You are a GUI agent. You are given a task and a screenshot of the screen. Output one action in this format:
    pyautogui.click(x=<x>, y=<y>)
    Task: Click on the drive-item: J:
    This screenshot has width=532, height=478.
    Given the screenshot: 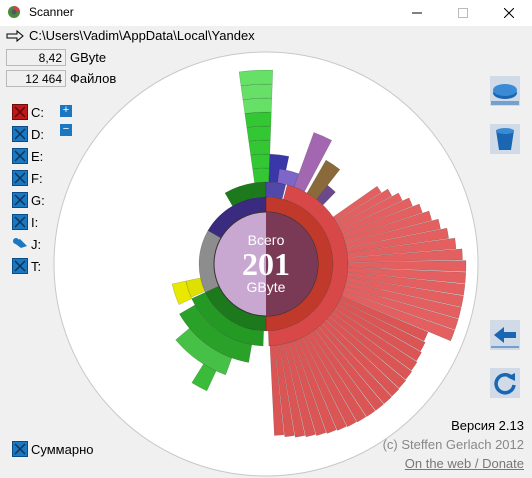 What is the action you would take?
    pyautogui.click(x=26, y=244)
    